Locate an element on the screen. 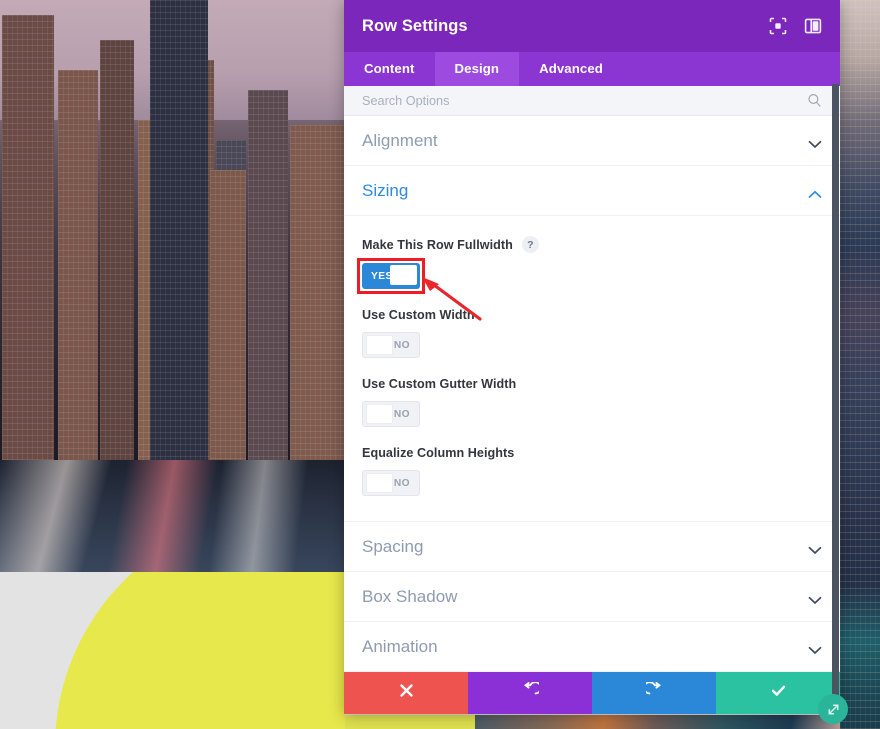  toggle-use-custom-gutter-width: NO is located at coordinates (391, 414).